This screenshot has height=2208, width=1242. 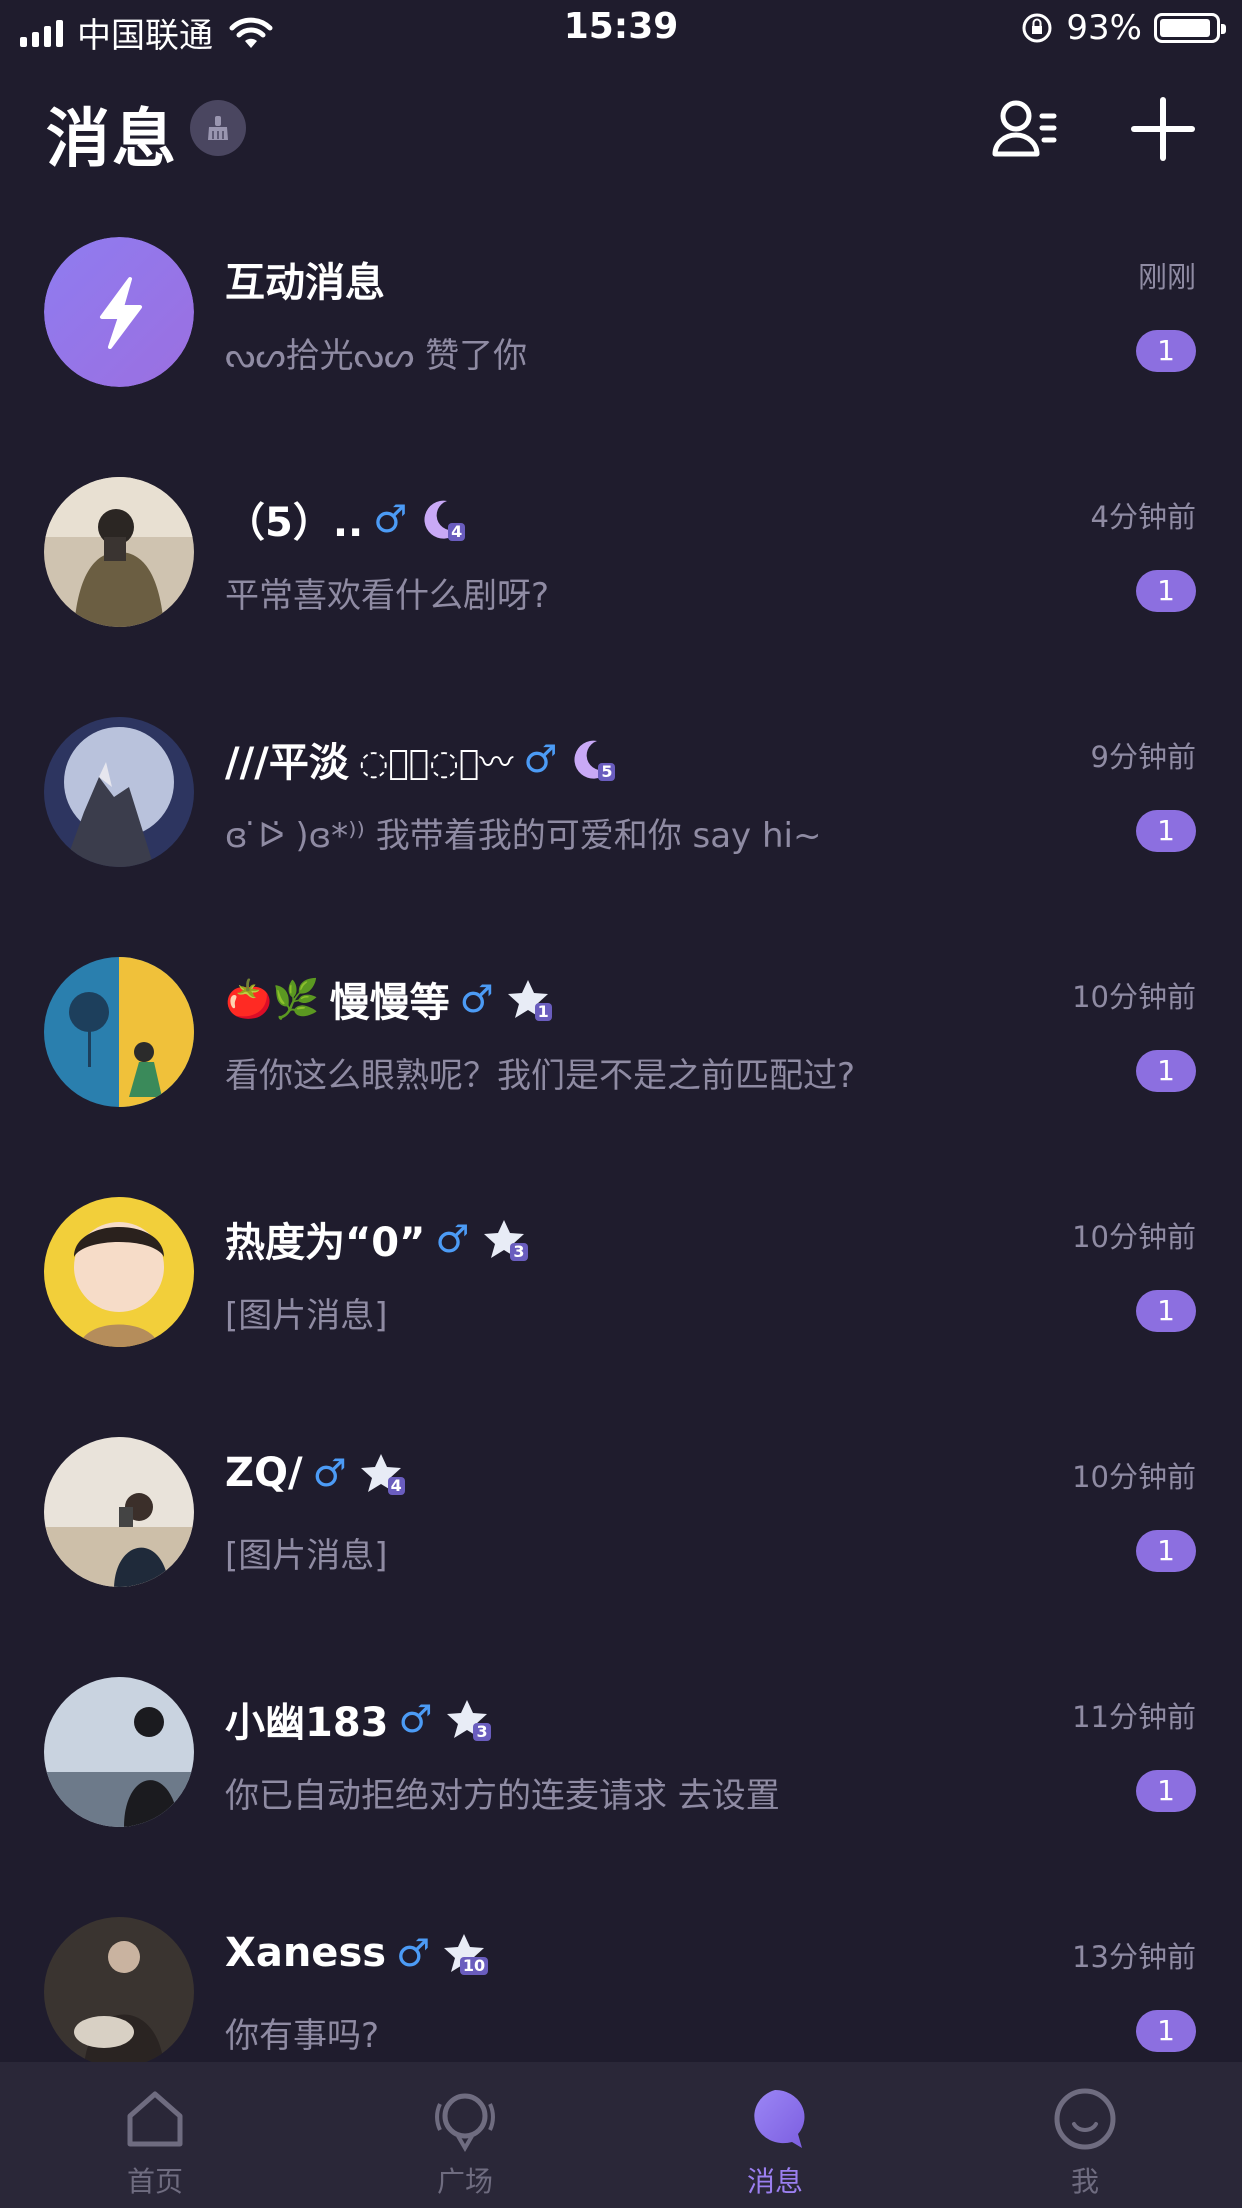 I want to click on level-number: 10, so click(x=474, y=1966).